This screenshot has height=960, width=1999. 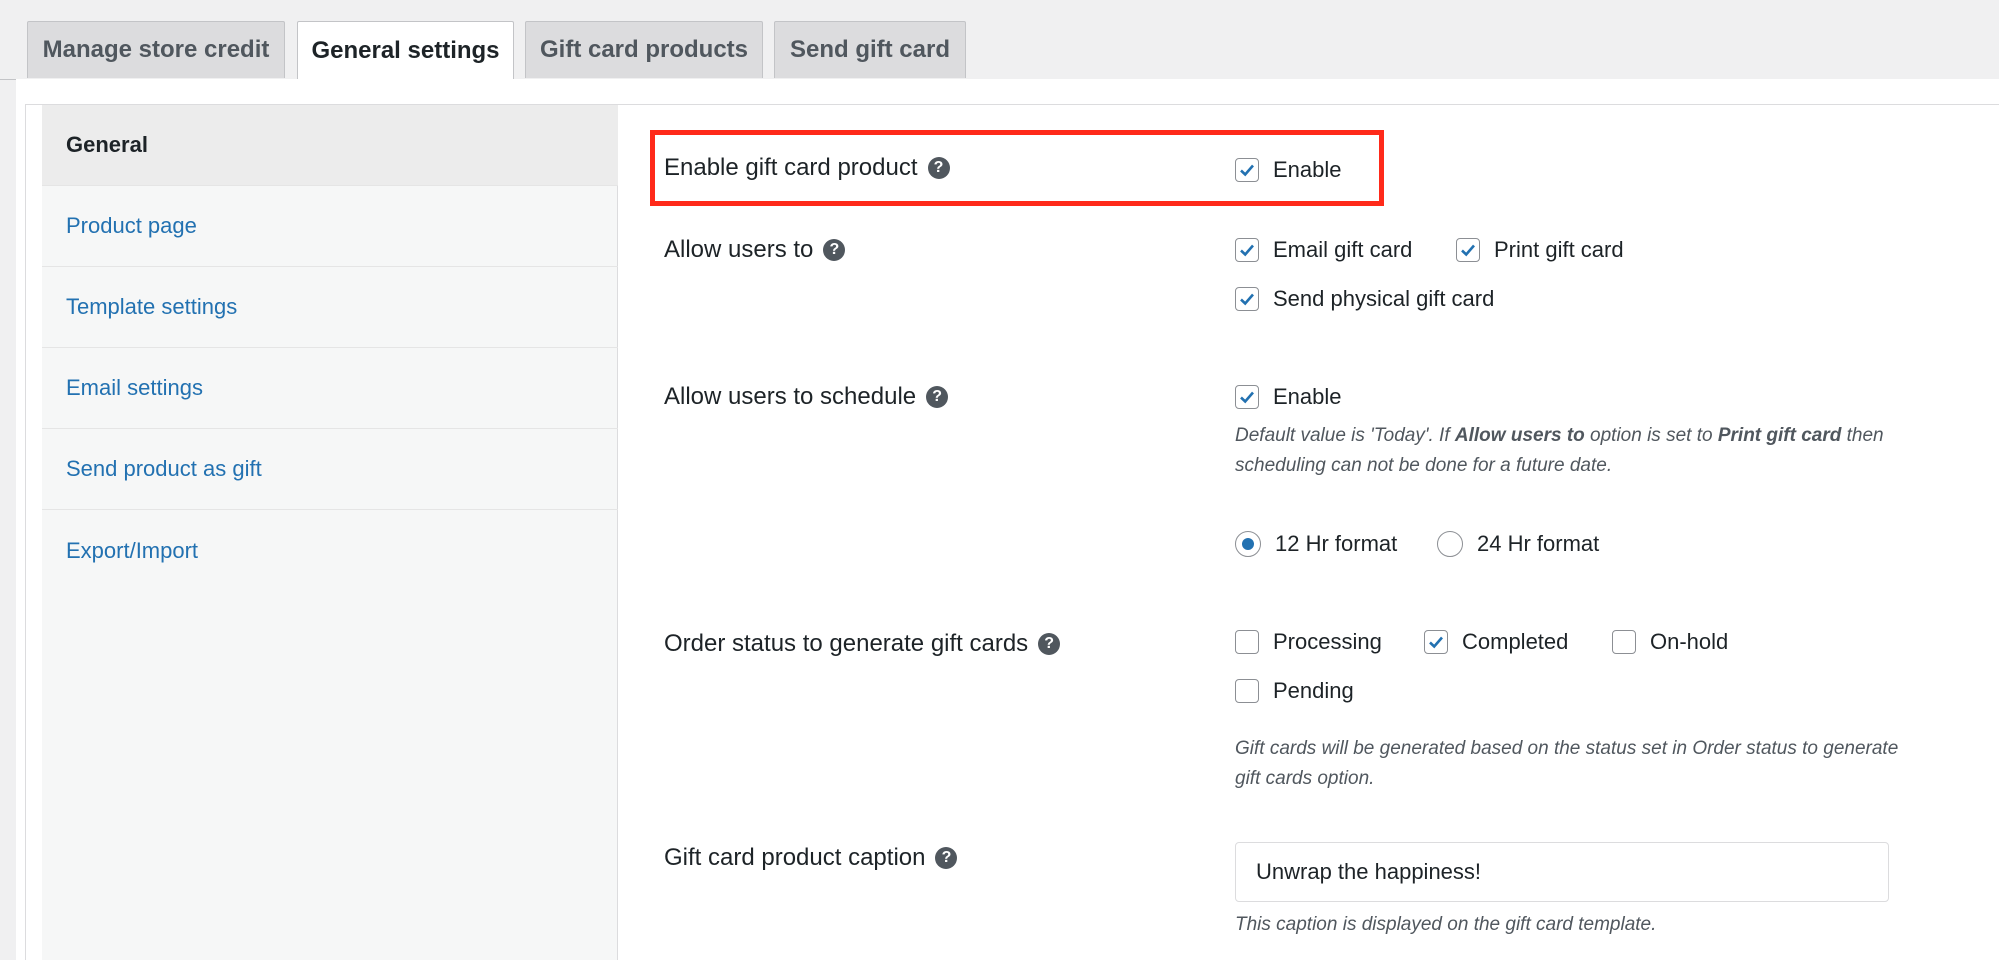 I want to click on processing-label: Processing, so click(x=1327, y=641).